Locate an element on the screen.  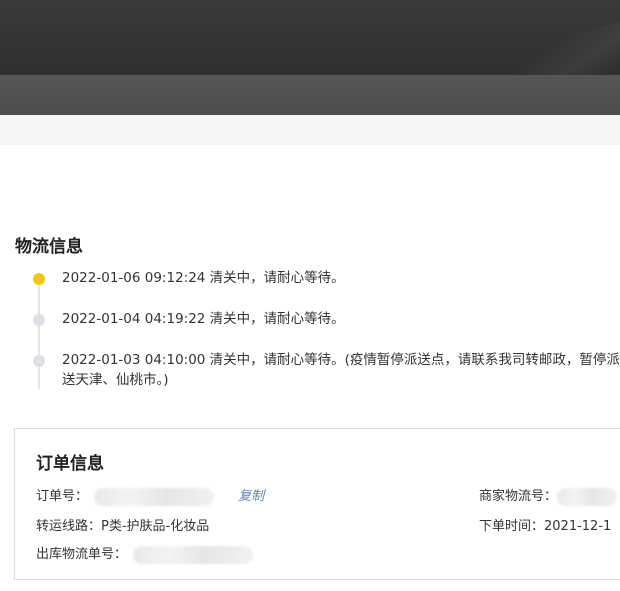
order-number-row: 订单号： 复制 is located at coordinates (150, 495).